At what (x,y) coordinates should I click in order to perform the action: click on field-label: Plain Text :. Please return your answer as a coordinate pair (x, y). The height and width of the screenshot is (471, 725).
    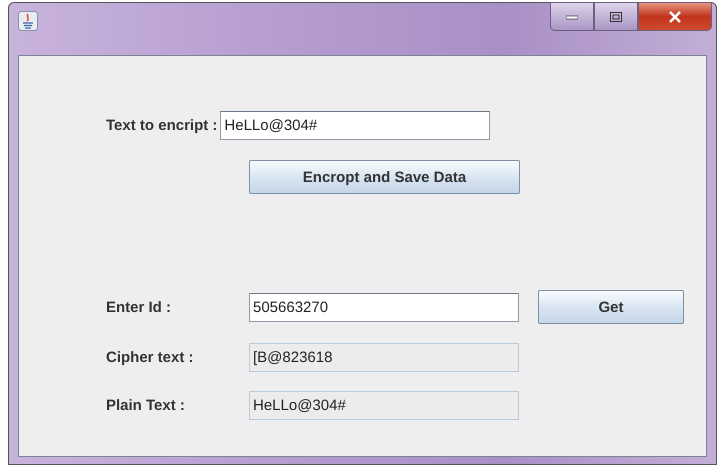
    Looking at the image, I should click on (146, 405).